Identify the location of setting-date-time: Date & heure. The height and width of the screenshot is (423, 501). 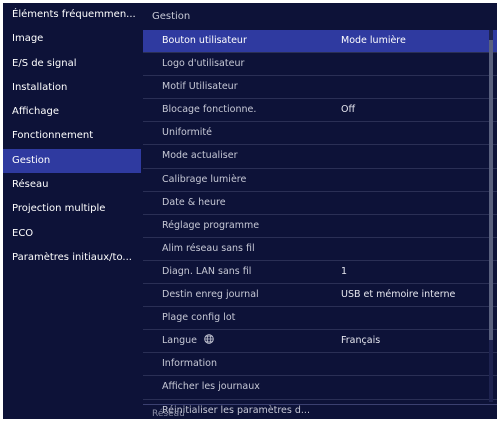
(320, 202).